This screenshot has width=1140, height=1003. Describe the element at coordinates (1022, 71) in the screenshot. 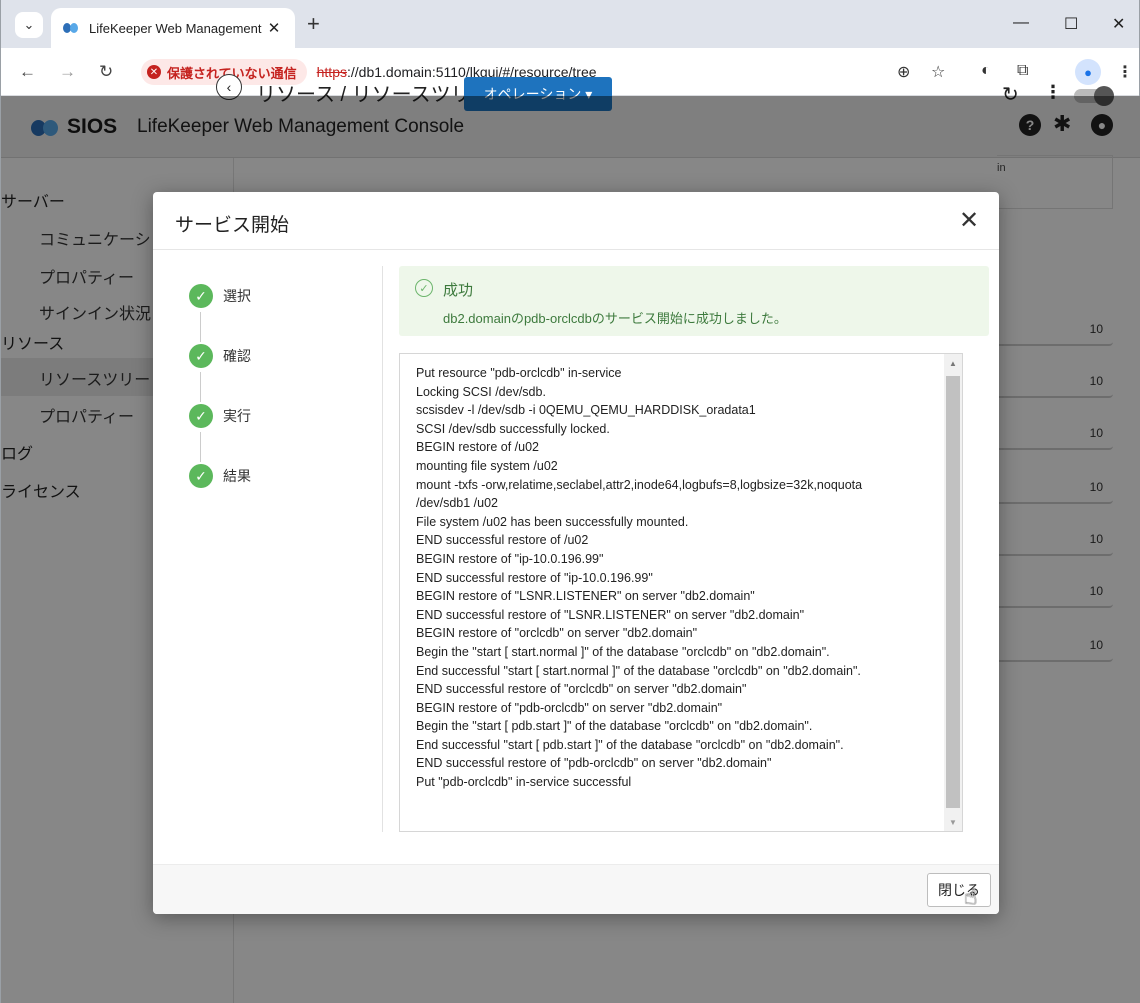

I see `extensions-puzzle-icon: ⧉` at that location.